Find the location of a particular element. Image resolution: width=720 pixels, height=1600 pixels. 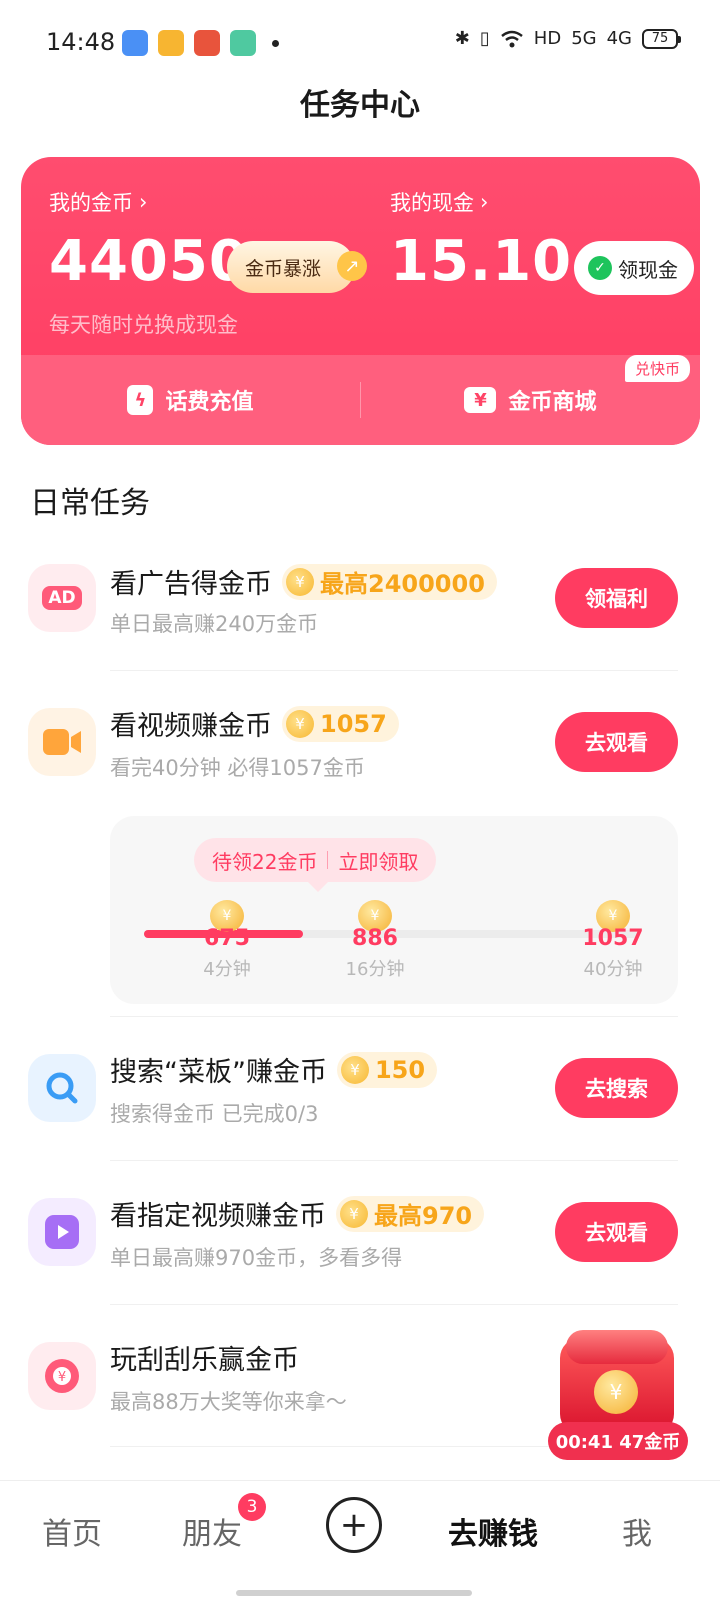

coin-mall-button: ¥ 金币商城 is located at coordinates (530, 400).